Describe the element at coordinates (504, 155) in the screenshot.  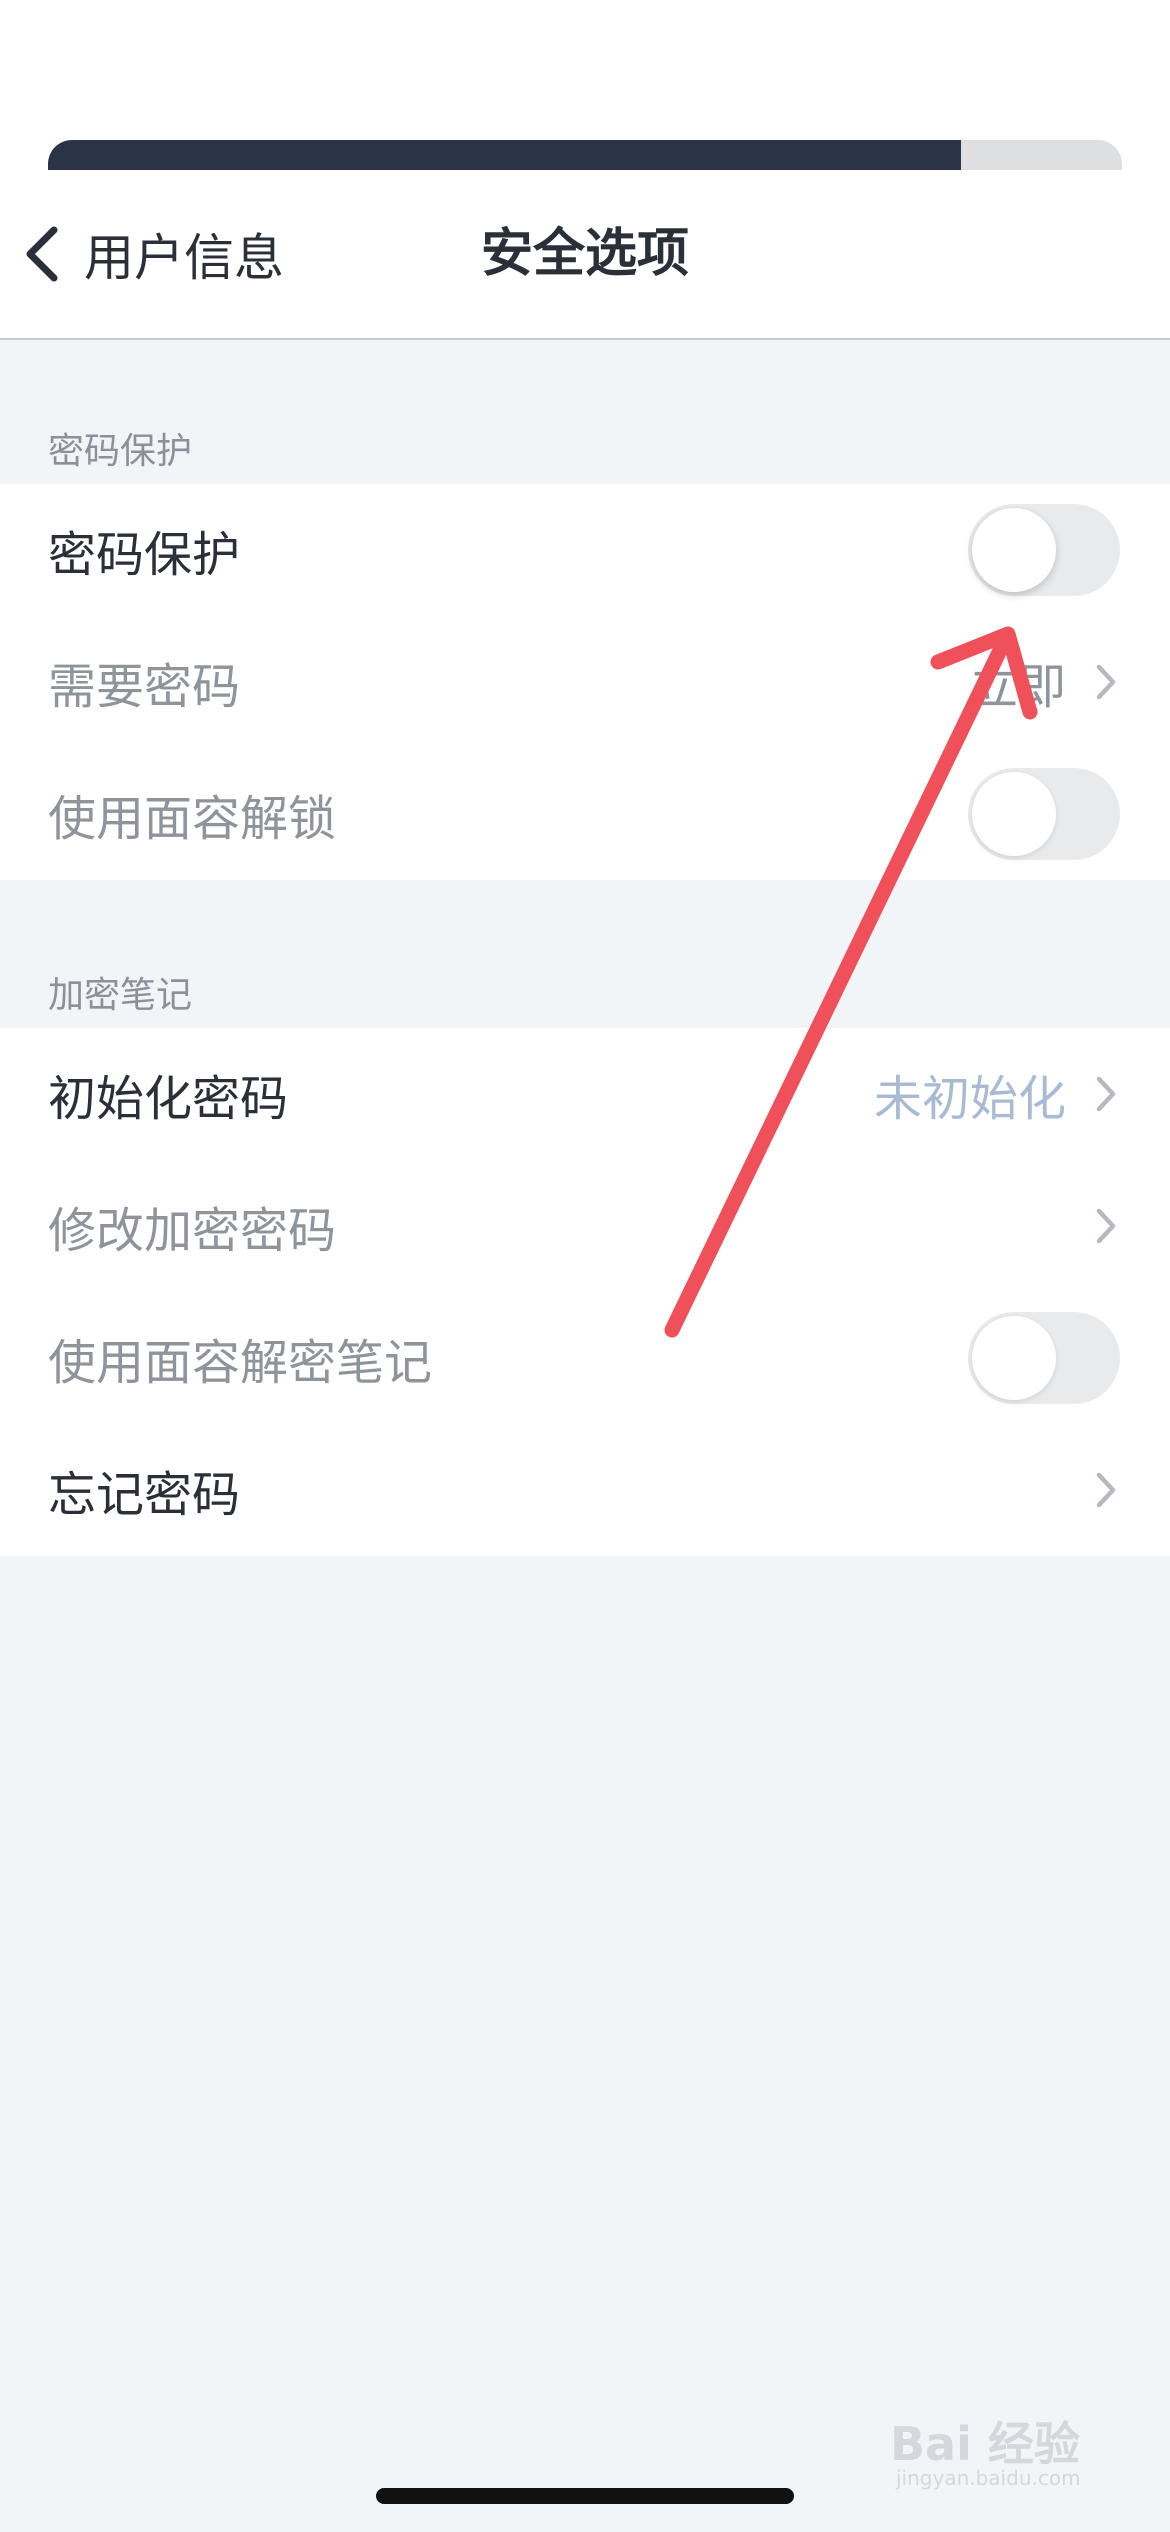
I see `loading-progress-fill` at that location.